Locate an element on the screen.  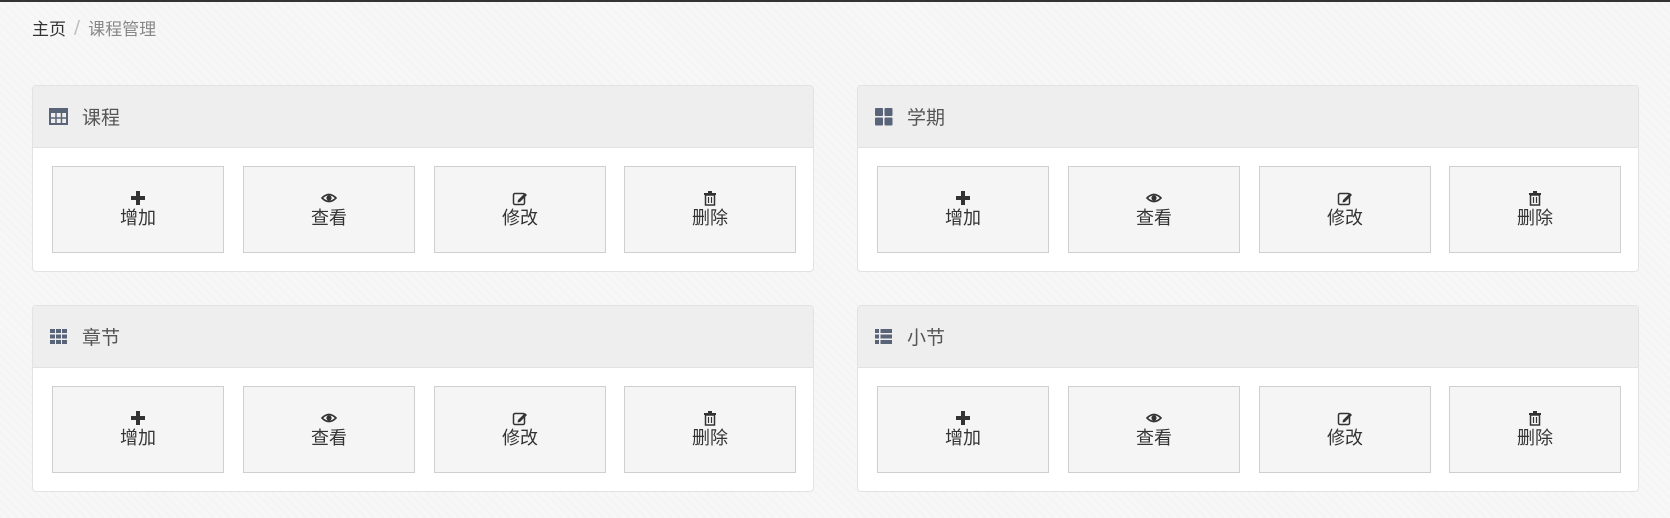
view-semester-button: 查看 is located at coordinates (1154, 209).